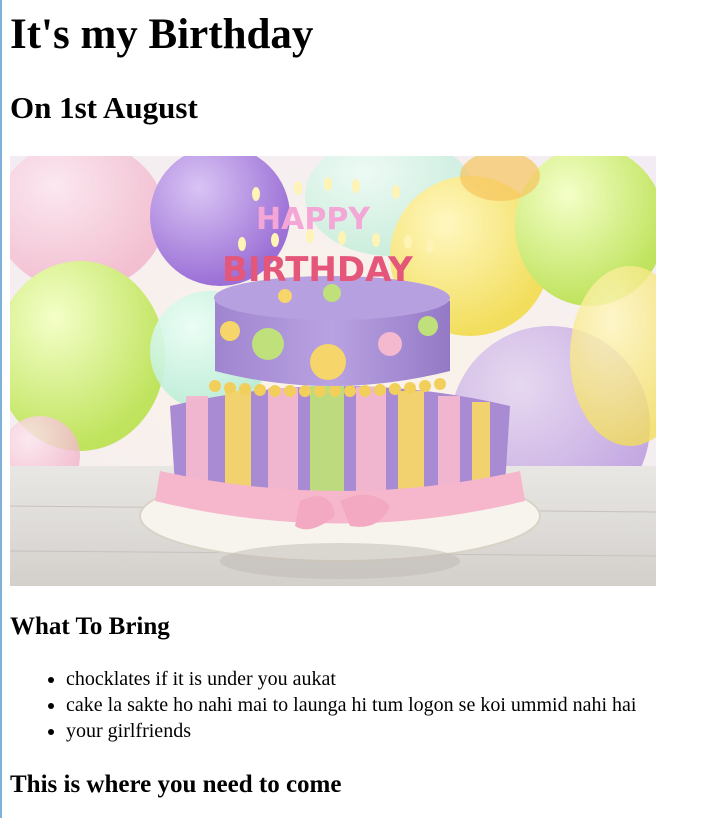 Image resolution: width=716 pixels, height=818 pixels. What do you see at coordinates (317, 270) in the screenshot?
I see `cake-letter-birthday: BIRTHDAY` at bounding box center [317, 270].